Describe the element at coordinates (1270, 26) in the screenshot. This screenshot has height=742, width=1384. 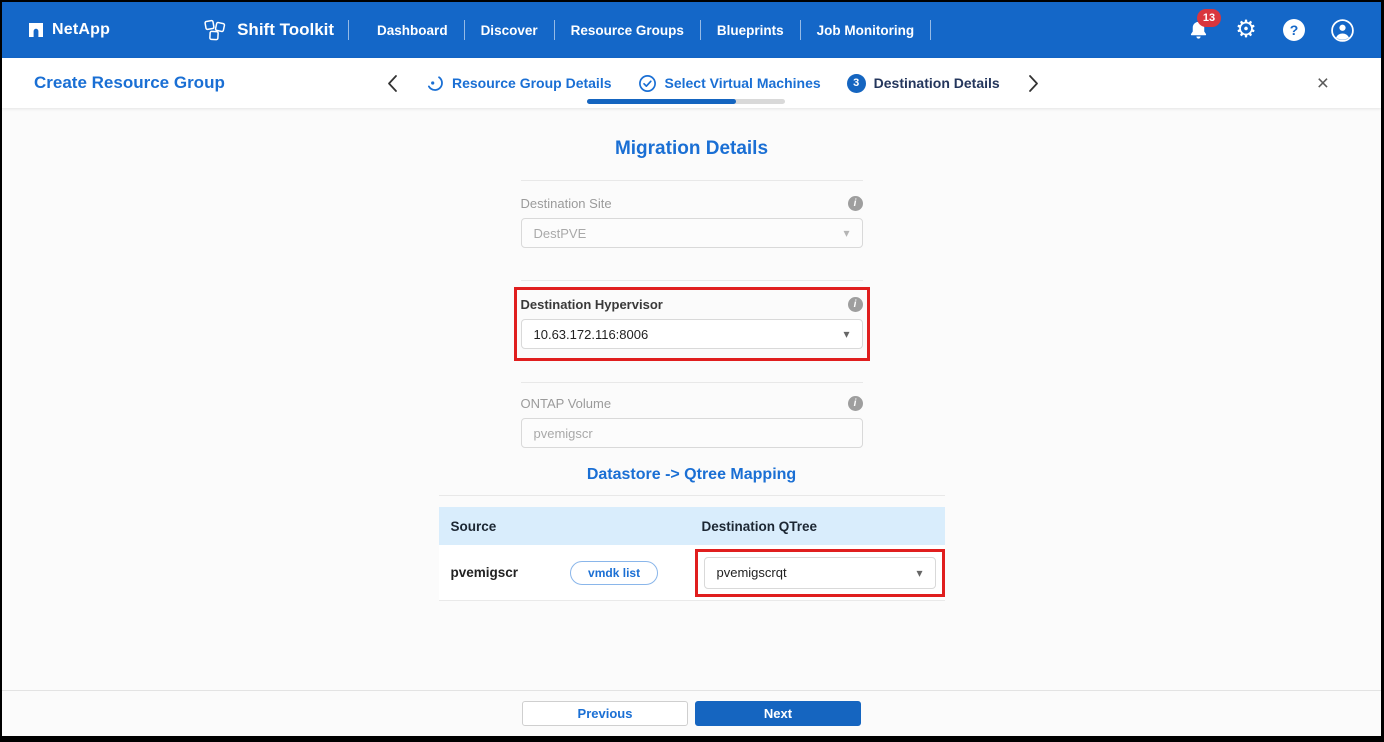
I see `navbar-actions: 13 ⚙ ?` at that location.